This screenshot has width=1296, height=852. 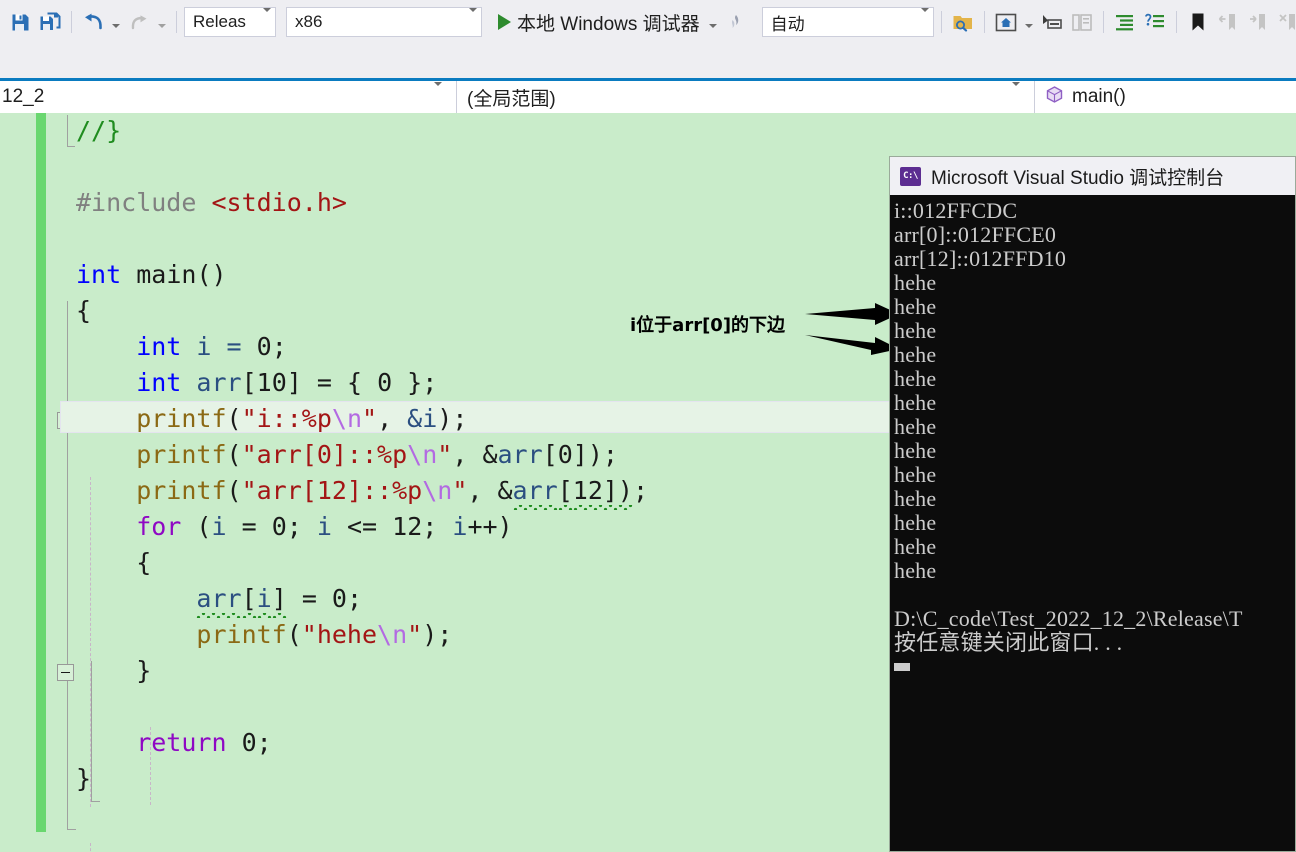 I want to click on undo-dropdown-caret, so click(x=116, y=22).